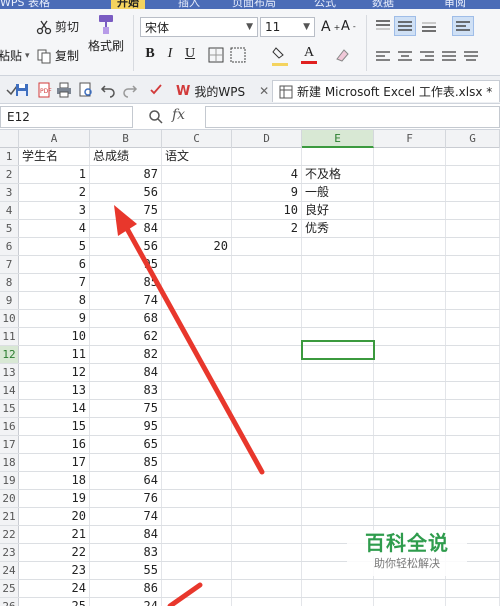  I want to click on cell-c18, so click(197, 462).